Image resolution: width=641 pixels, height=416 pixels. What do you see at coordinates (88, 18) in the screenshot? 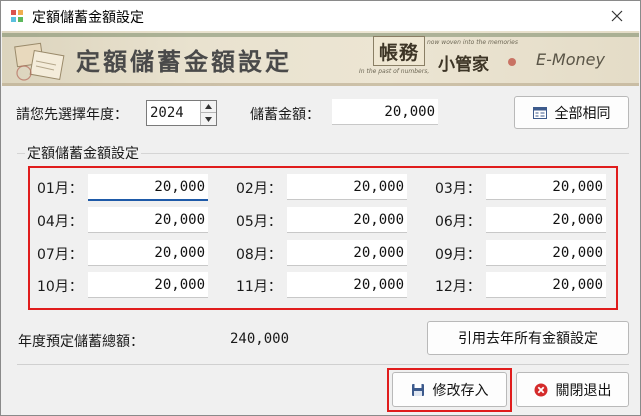
I see `window-title: 定額儲蓄金額設定` at bounding box center [88, 18].